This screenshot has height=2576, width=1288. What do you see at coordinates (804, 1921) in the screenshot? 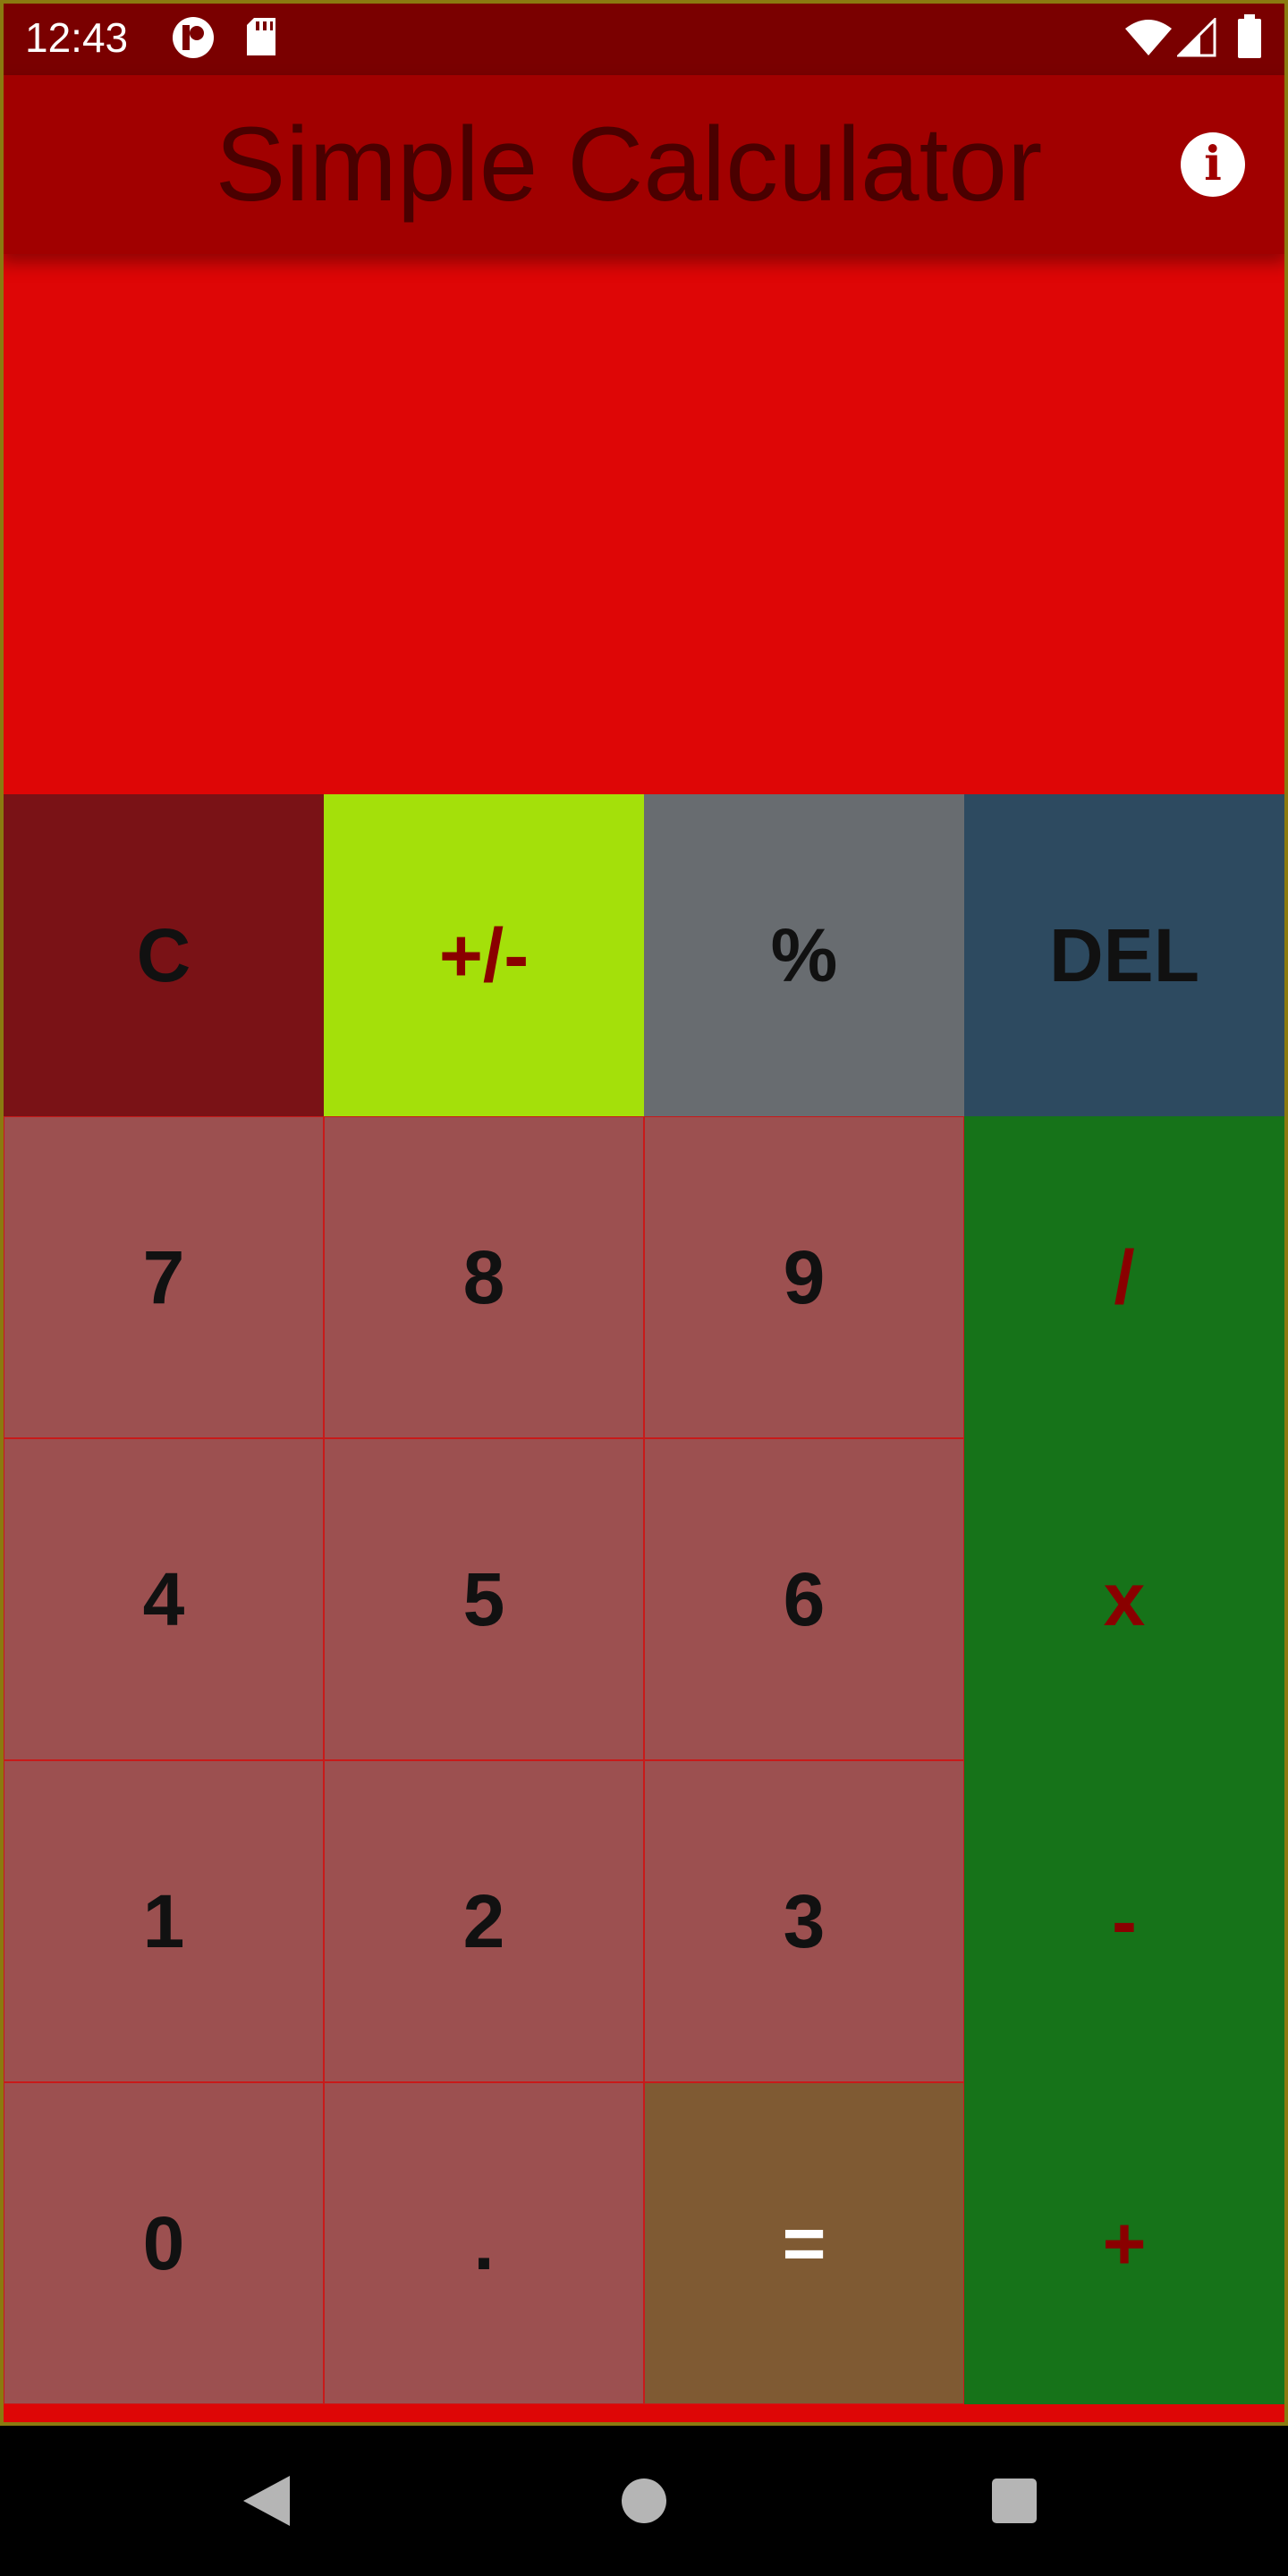
I see `digit-3-button: 3` at bounding box center [804, 1921].